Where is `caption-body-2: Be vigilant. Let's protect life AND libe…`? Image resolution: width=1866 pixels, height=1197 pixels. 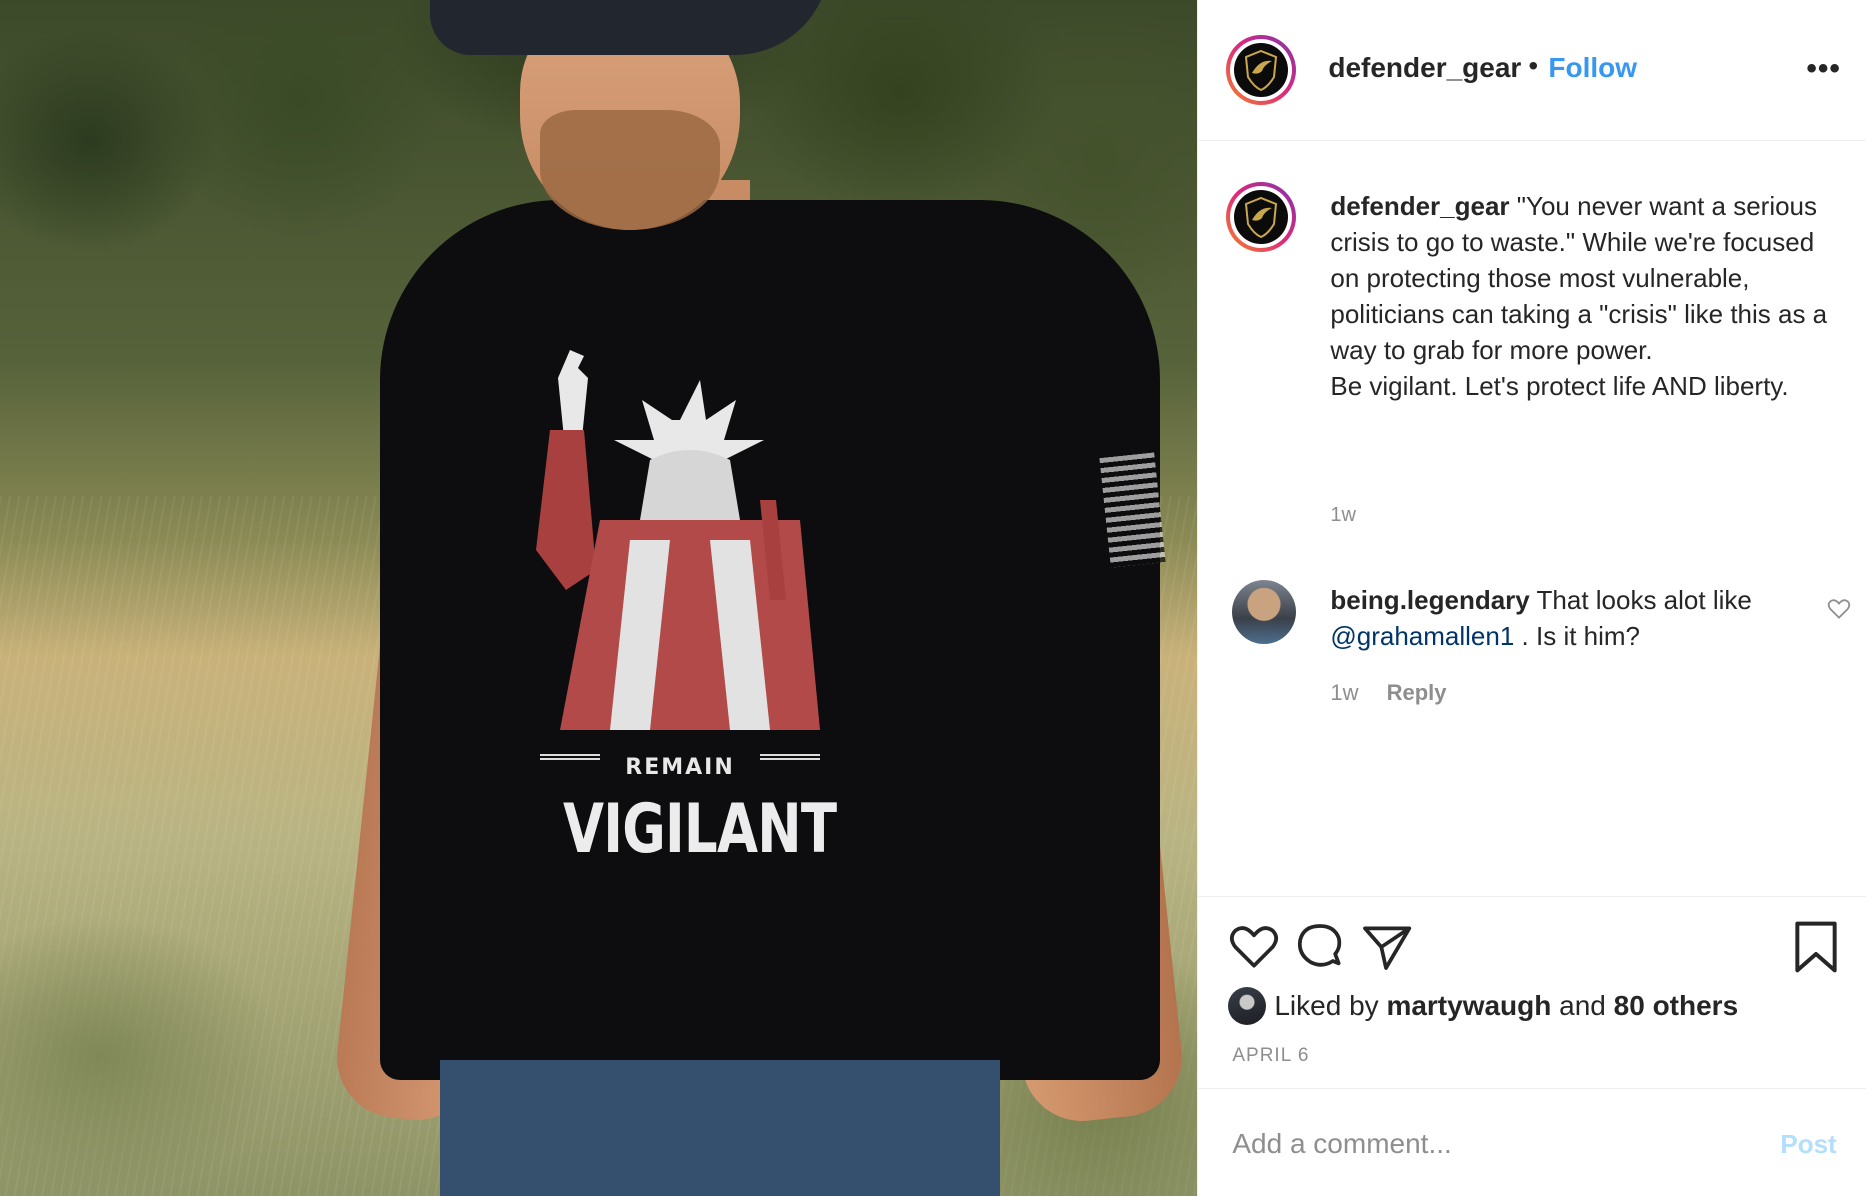 caption-body-2: Be vigilant. Let's protect life AND libe… is located at coordinates (1559, 386).